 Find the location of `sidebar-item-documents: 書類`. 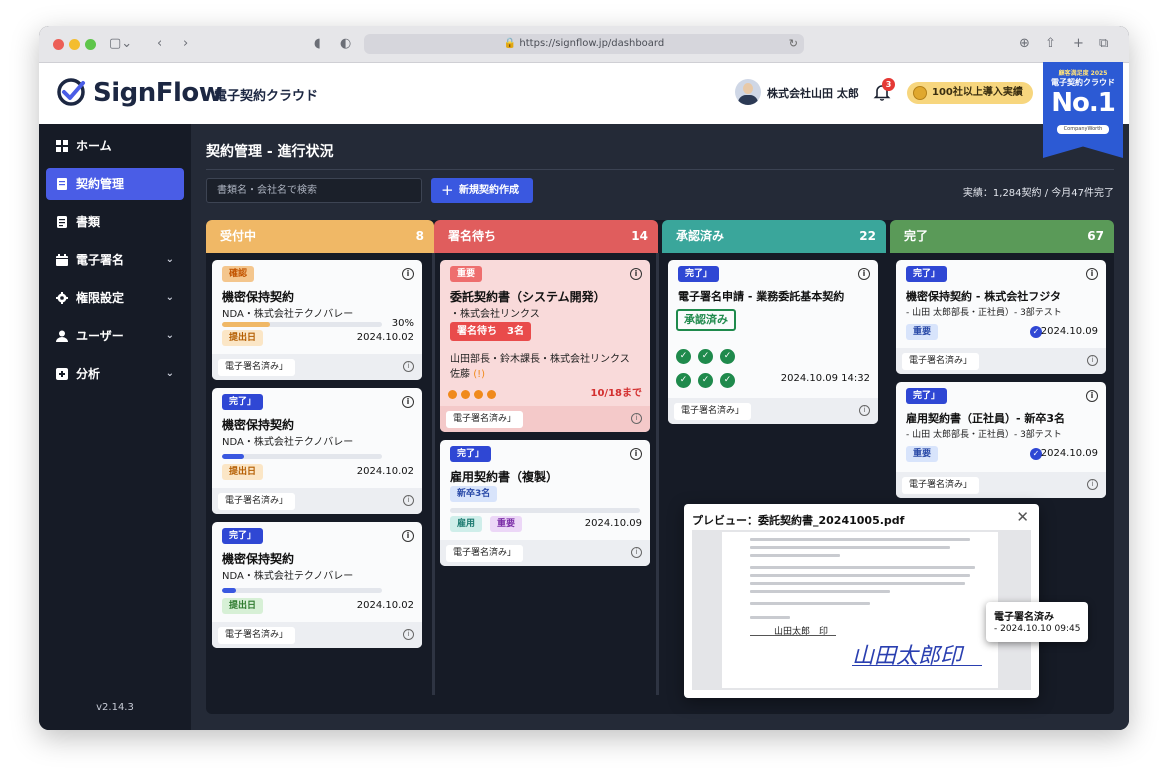

sidebar-item-documents: 書類 is located at coordinates (115, 222).